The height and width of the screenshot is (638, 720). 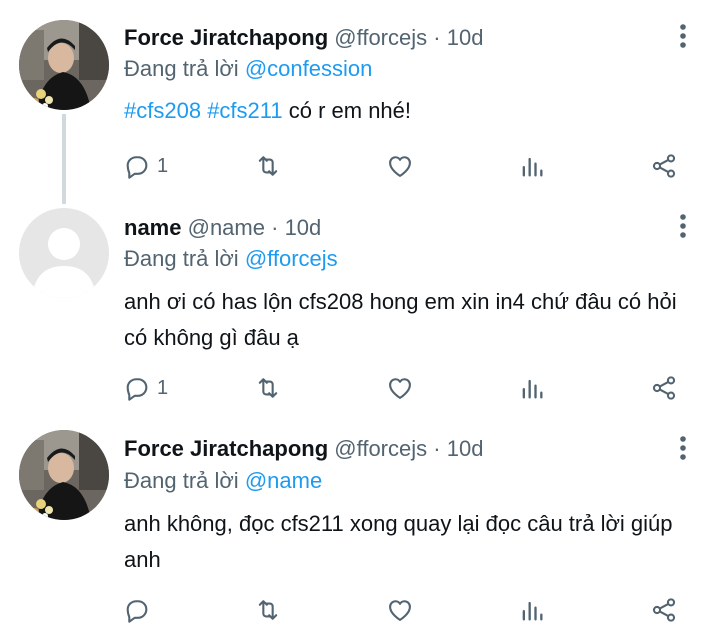 I want to click on mention-link: @fforcejs, so click(x=291, y=258).